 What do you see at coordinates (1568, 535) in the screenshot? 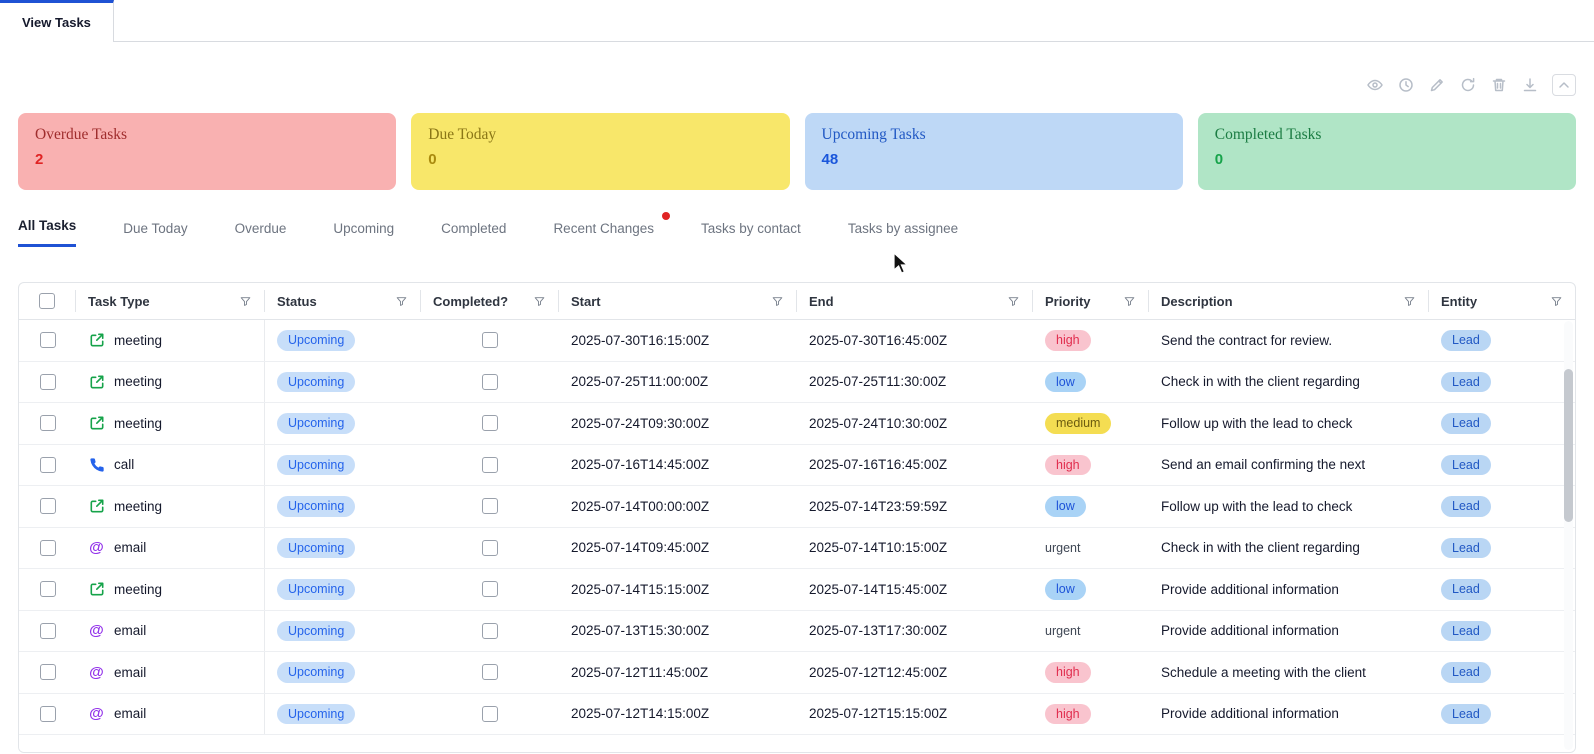
I see `vertical-scrollbar` at bounding box center [1568, 535].